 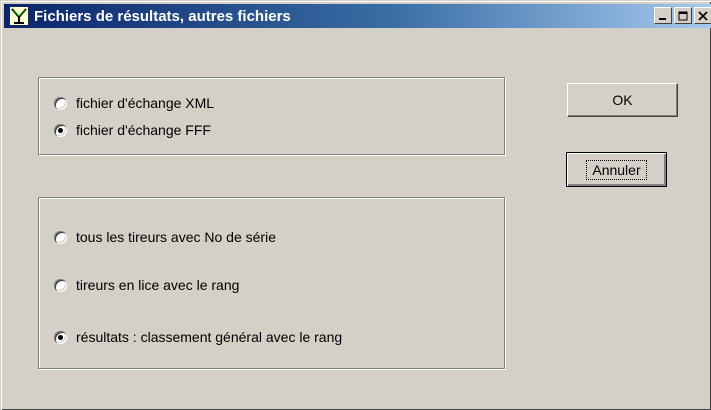 I want to click on radio-xml: fichier d'échange XML, so click(x=134, y=103).